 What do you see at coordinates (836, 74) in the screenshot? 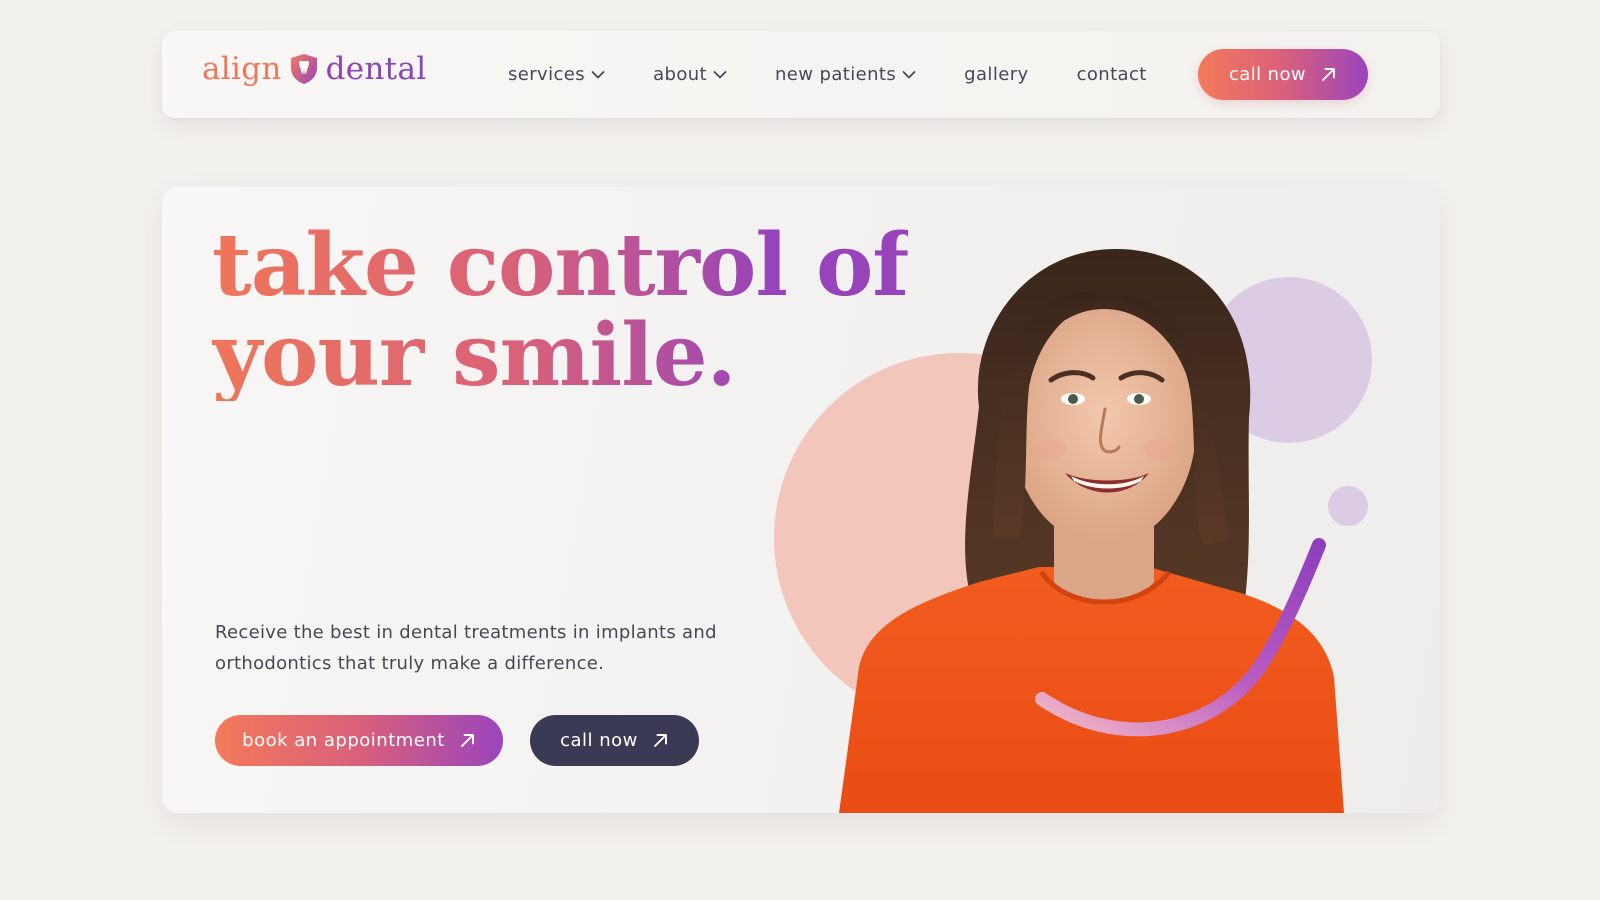
I see `nav-item-label: new patients` at bounding box center [836, 74].